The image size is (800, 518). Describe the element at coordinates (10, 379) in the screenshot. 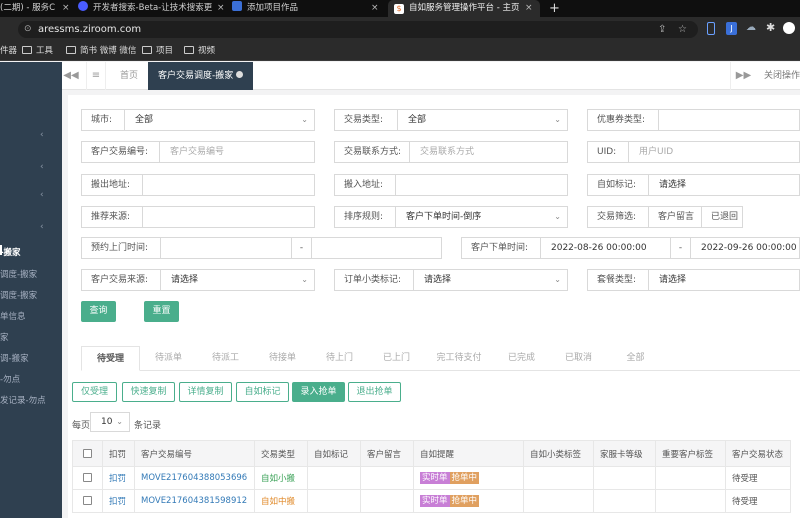

I see `sidebar-item-donotclick: -勿点` at that location.